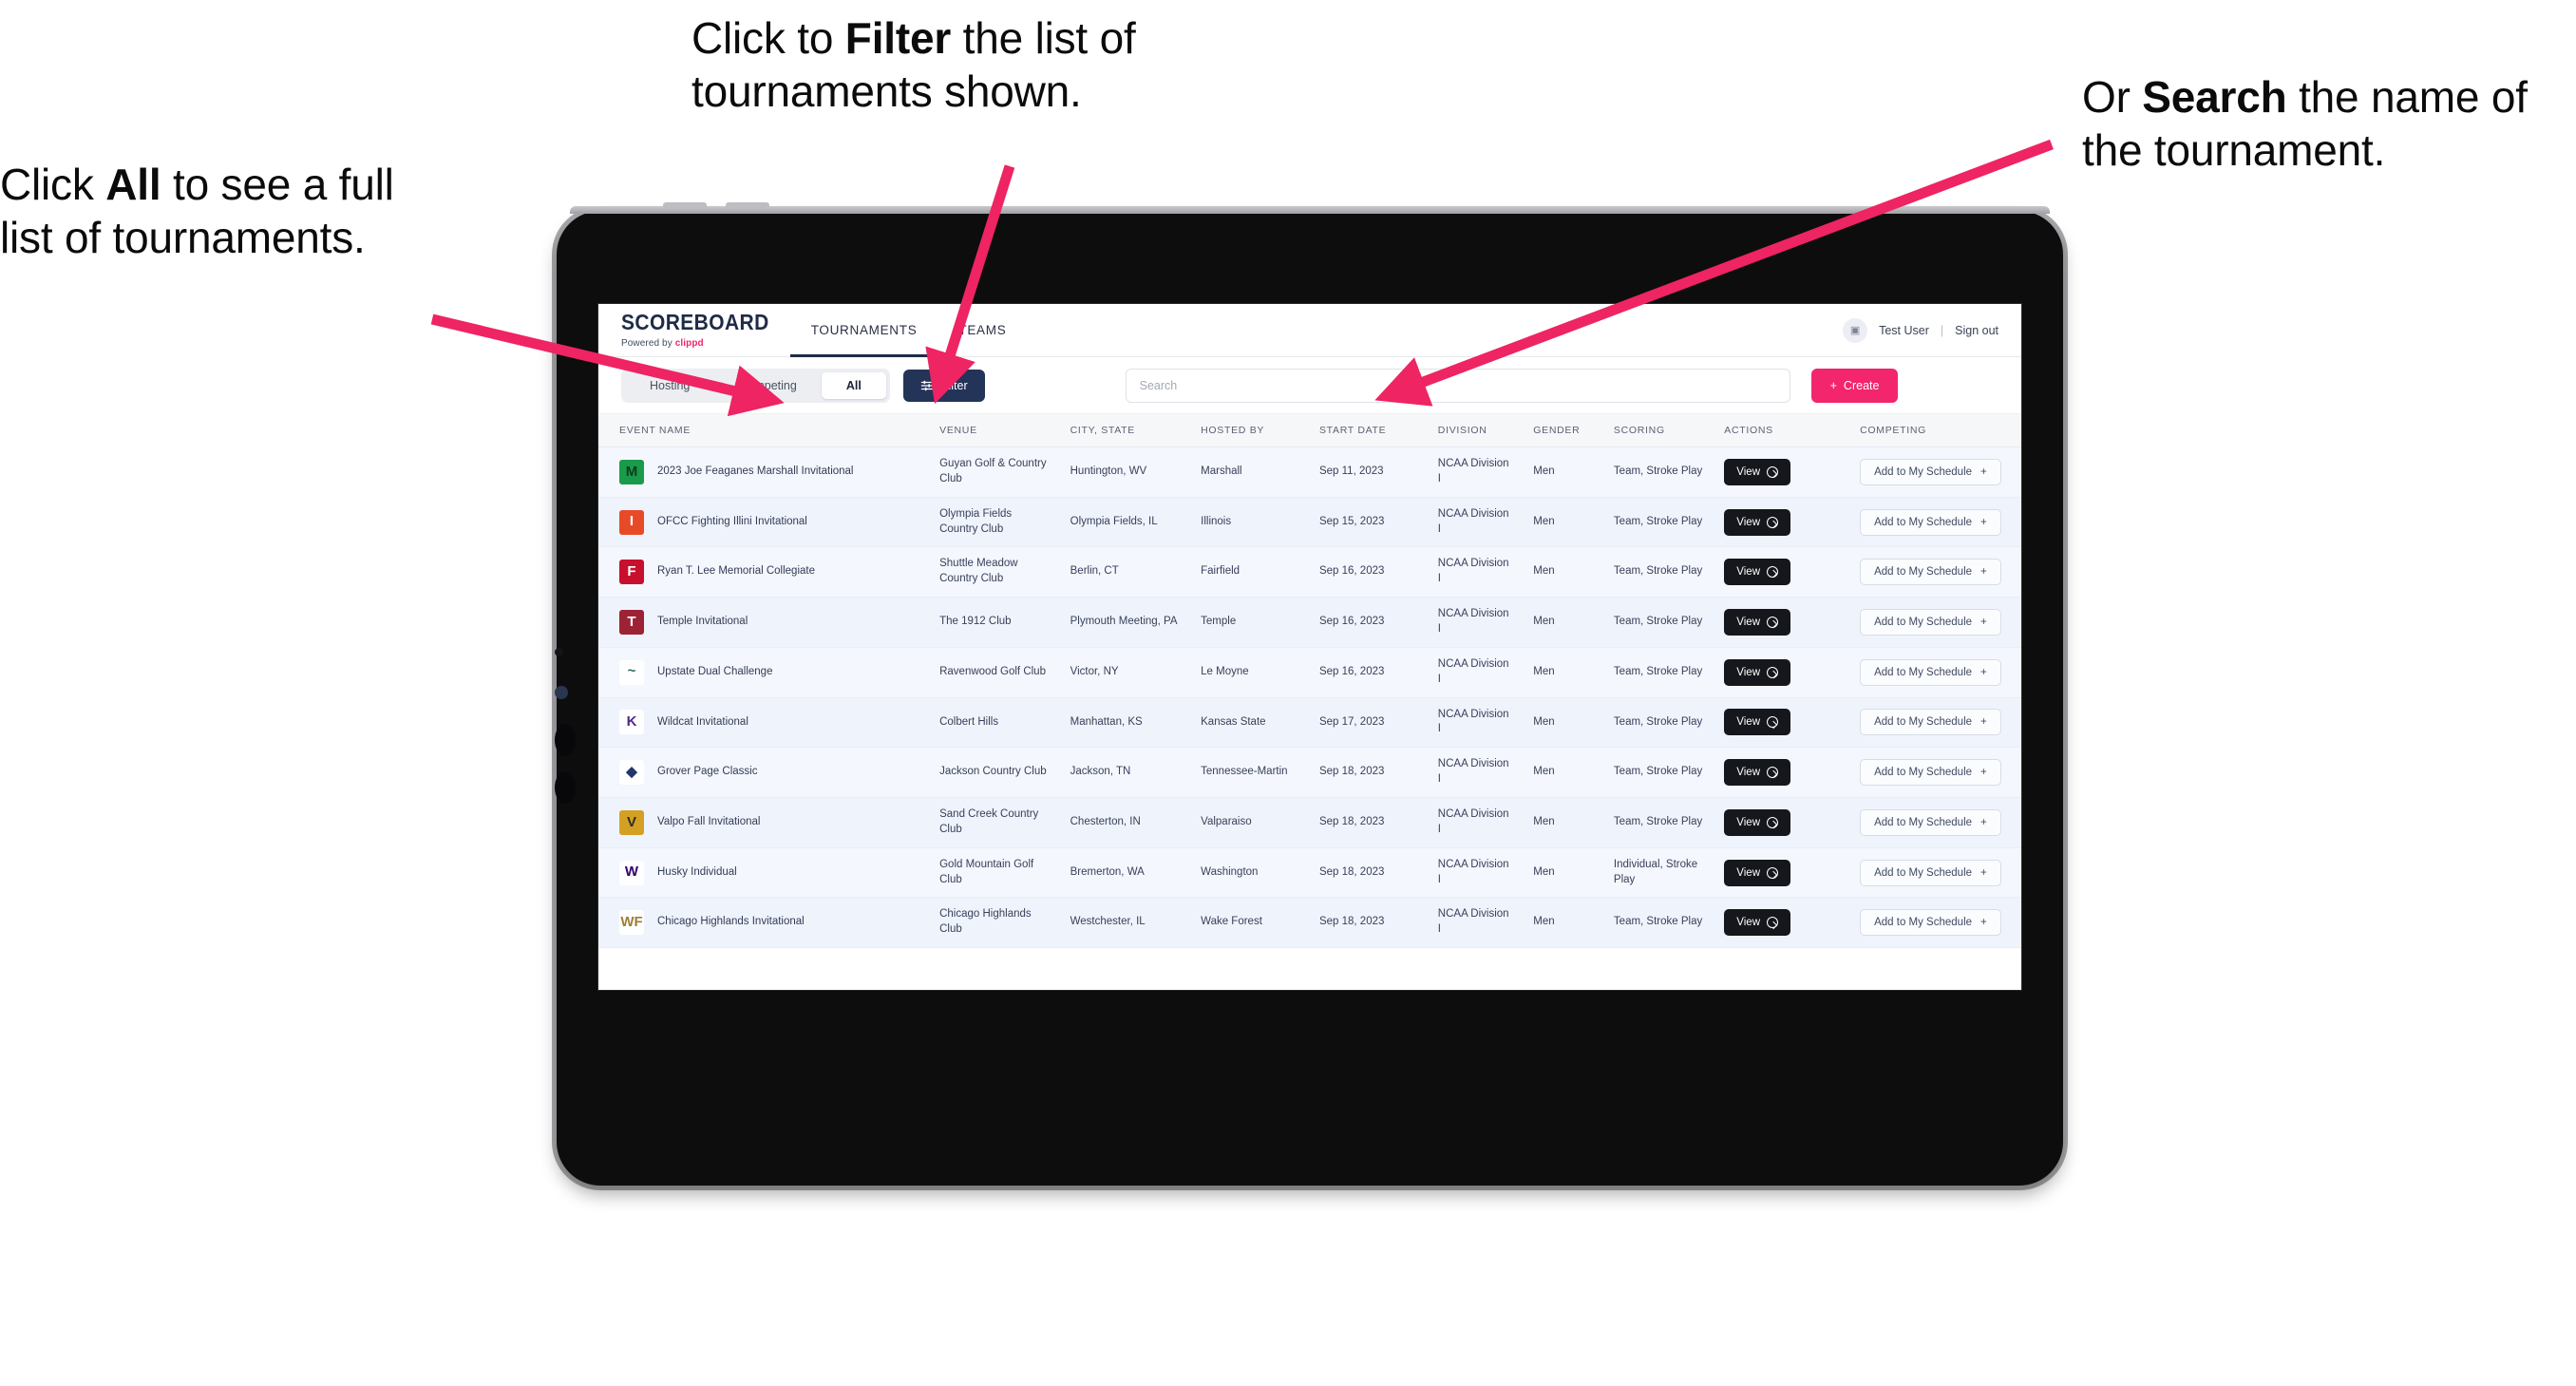  Describe the element at coordinates (669, 385) in the screenshot. I see `segment-hosting: Hosting` at that location.